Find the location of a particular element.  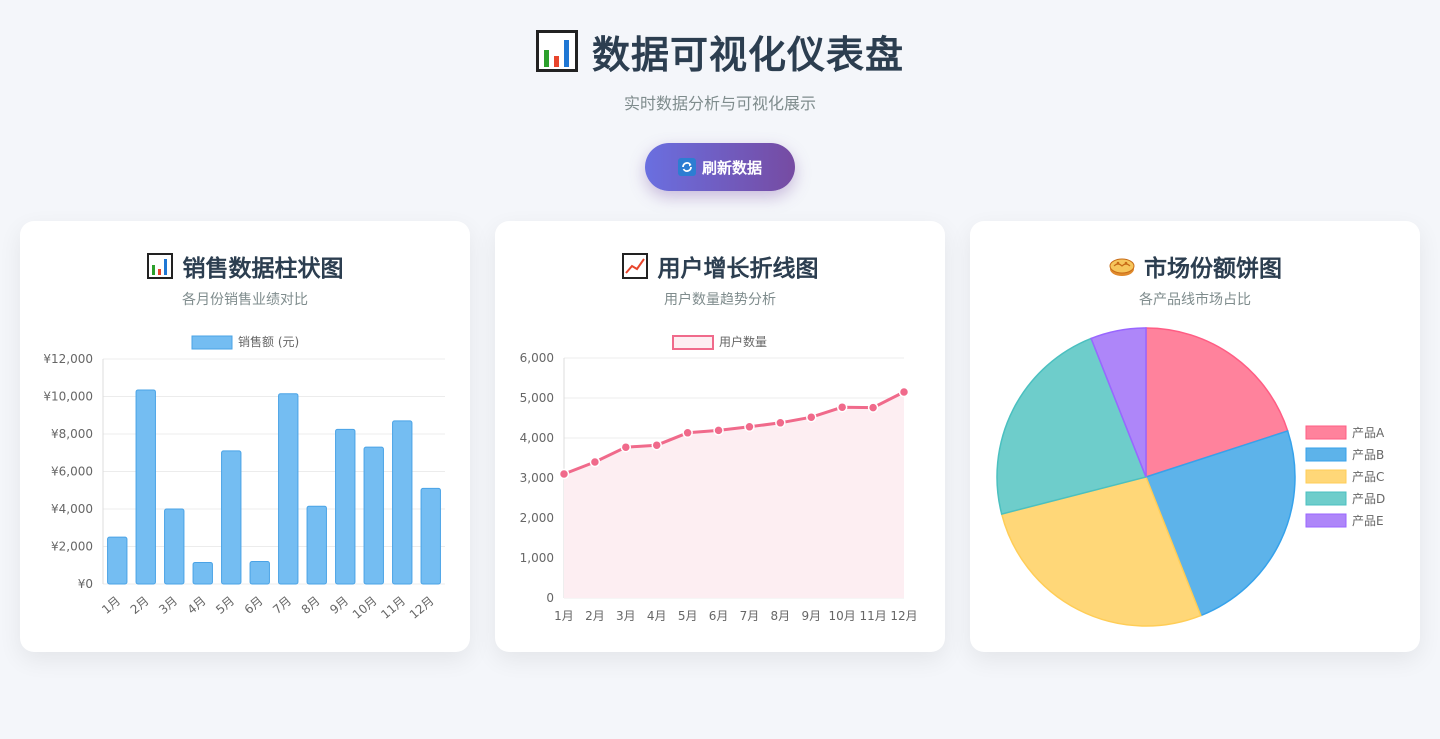

y-tick-label: 2,000 is located at coordinates (537, 518).